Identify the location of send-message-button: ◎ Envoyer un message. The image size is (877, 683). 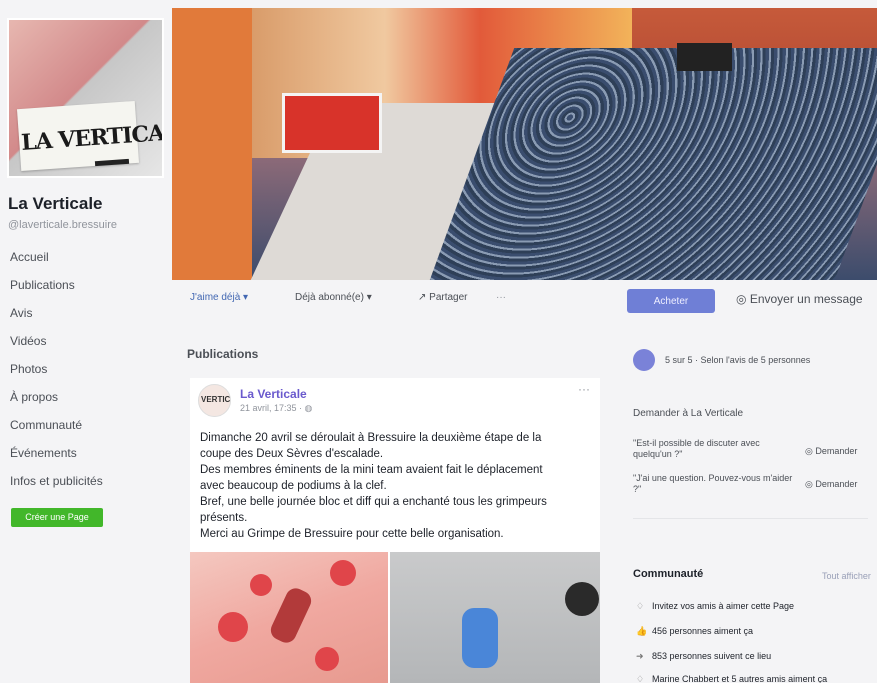
(799, 299).